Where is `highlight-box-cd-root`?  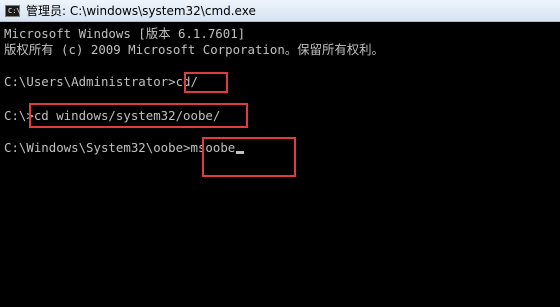 highlight-box-cd-root is located at coordinates (206, 82).